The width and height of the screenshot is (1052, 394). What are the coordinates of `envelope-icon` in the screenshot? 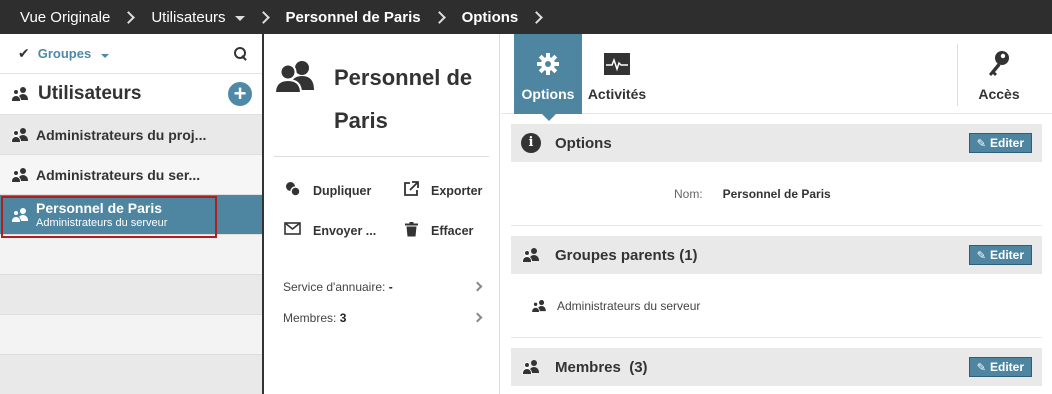 It's located at (293, 231).